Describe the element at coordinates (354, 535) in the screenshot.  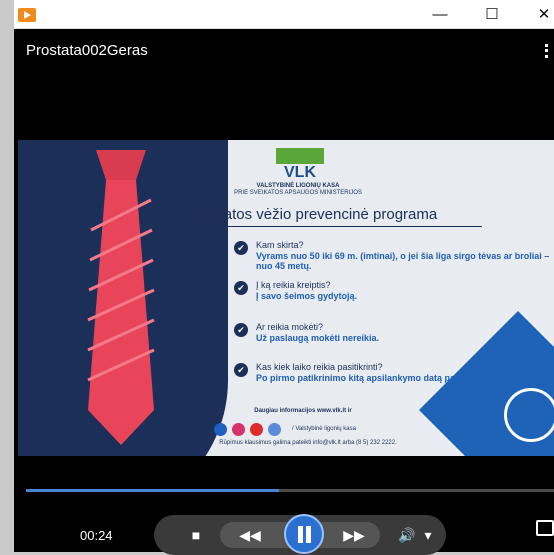
I see `next-button: ▶▶` at that location.